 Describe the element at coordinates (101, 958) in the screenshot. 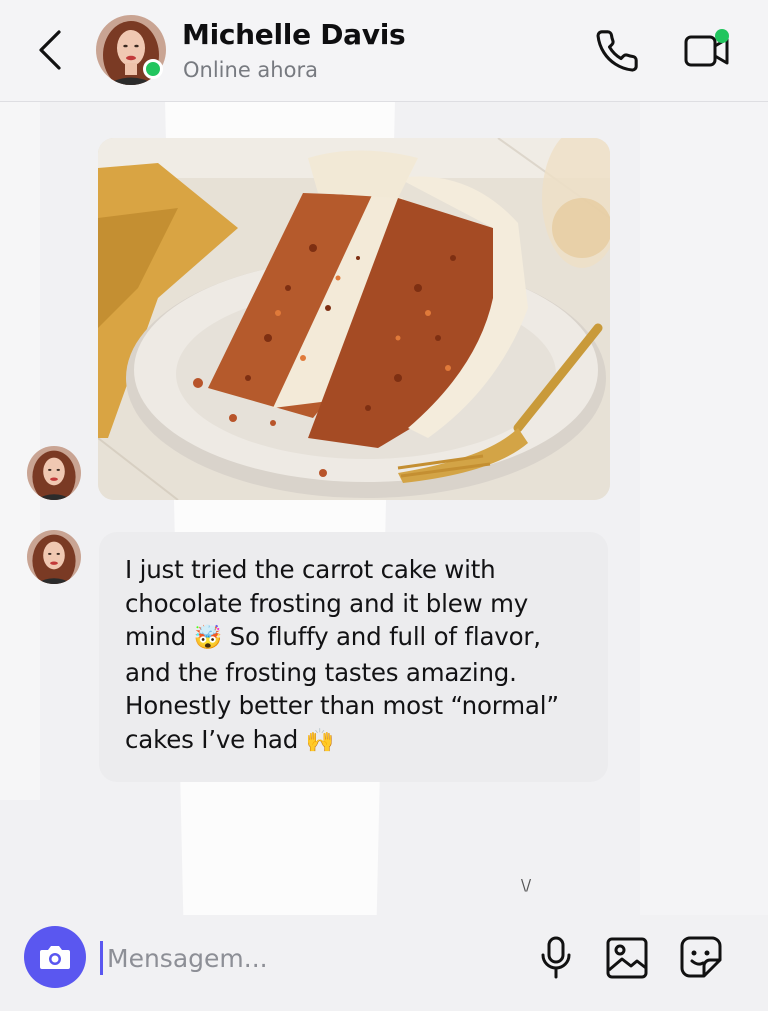

I see `text-caret` at that location.